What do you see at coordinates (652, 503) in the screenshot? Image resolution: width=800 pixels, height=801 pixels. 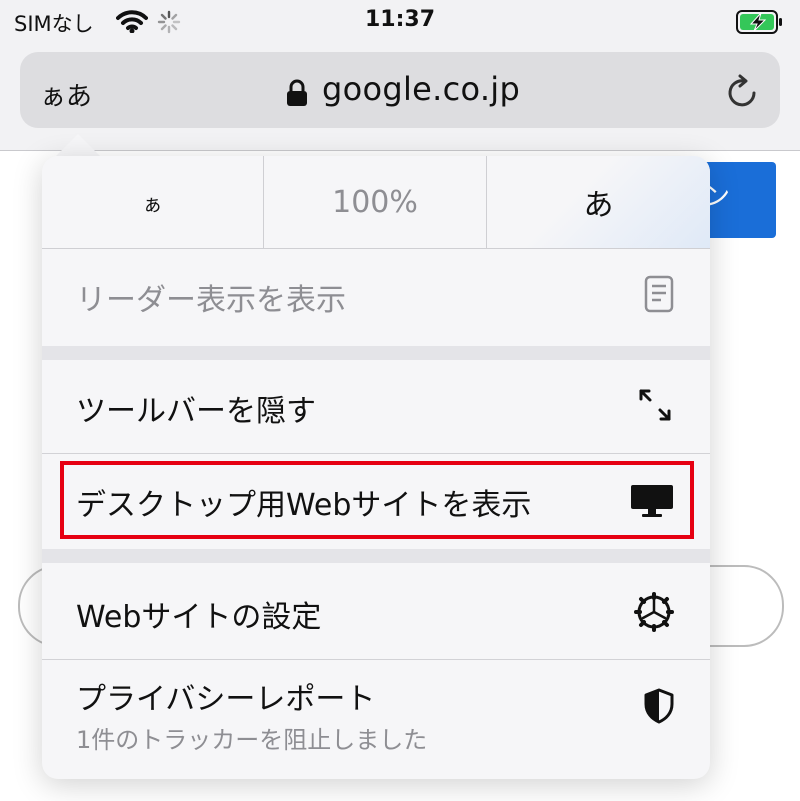 I see `desktop-monitor-icon` at bounding box center [652, 503].